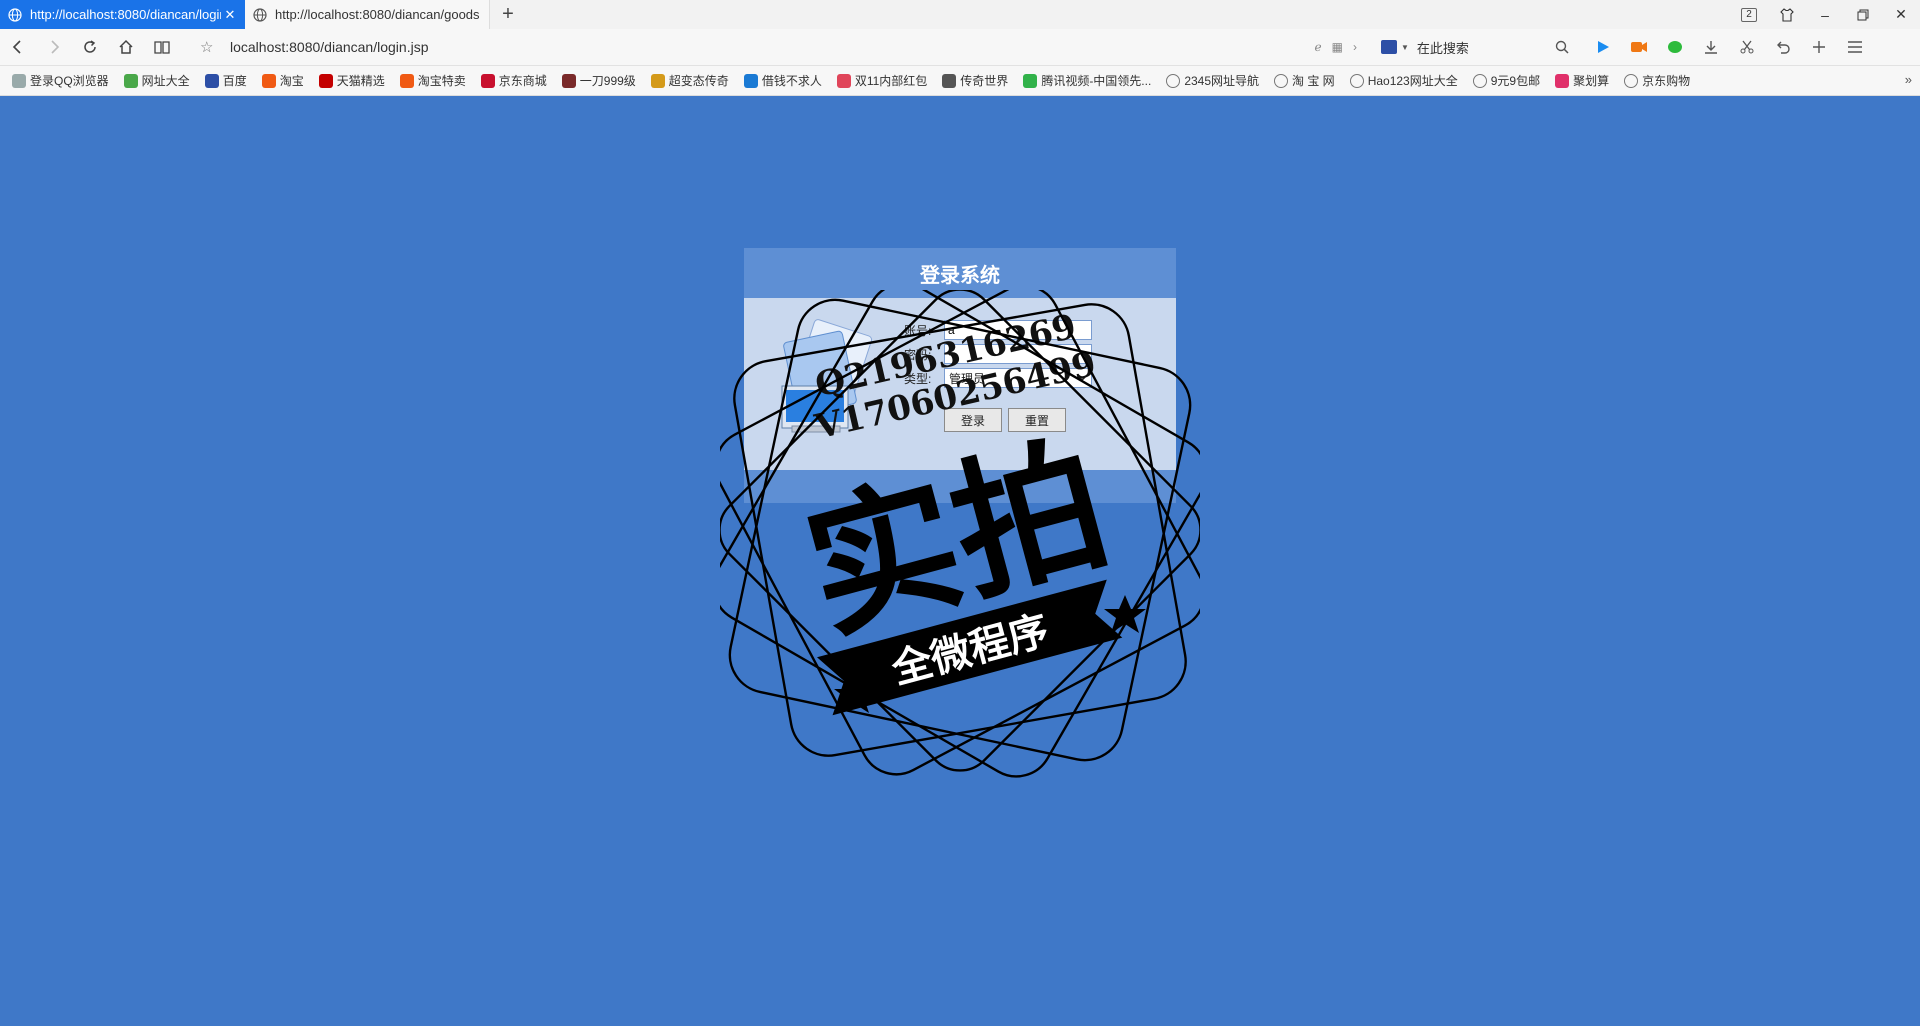 This screenshot has width=1920, height=1026. What do you see at coordinates (1082, 378) in the screenshot?
I see `chevron-down-icon` at bounding box center [1082, 378].